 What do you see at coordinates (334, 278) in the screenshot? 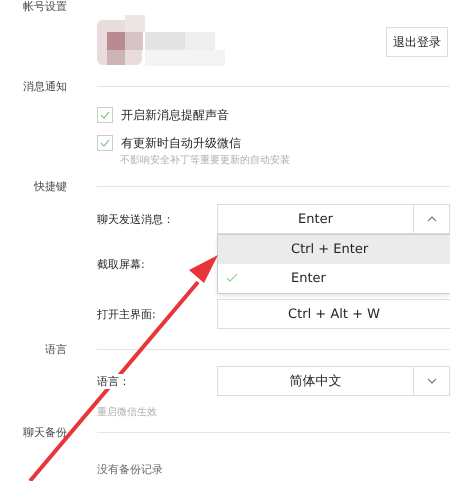
I see `menu-item: Enter` at bounding box center [334, 278].